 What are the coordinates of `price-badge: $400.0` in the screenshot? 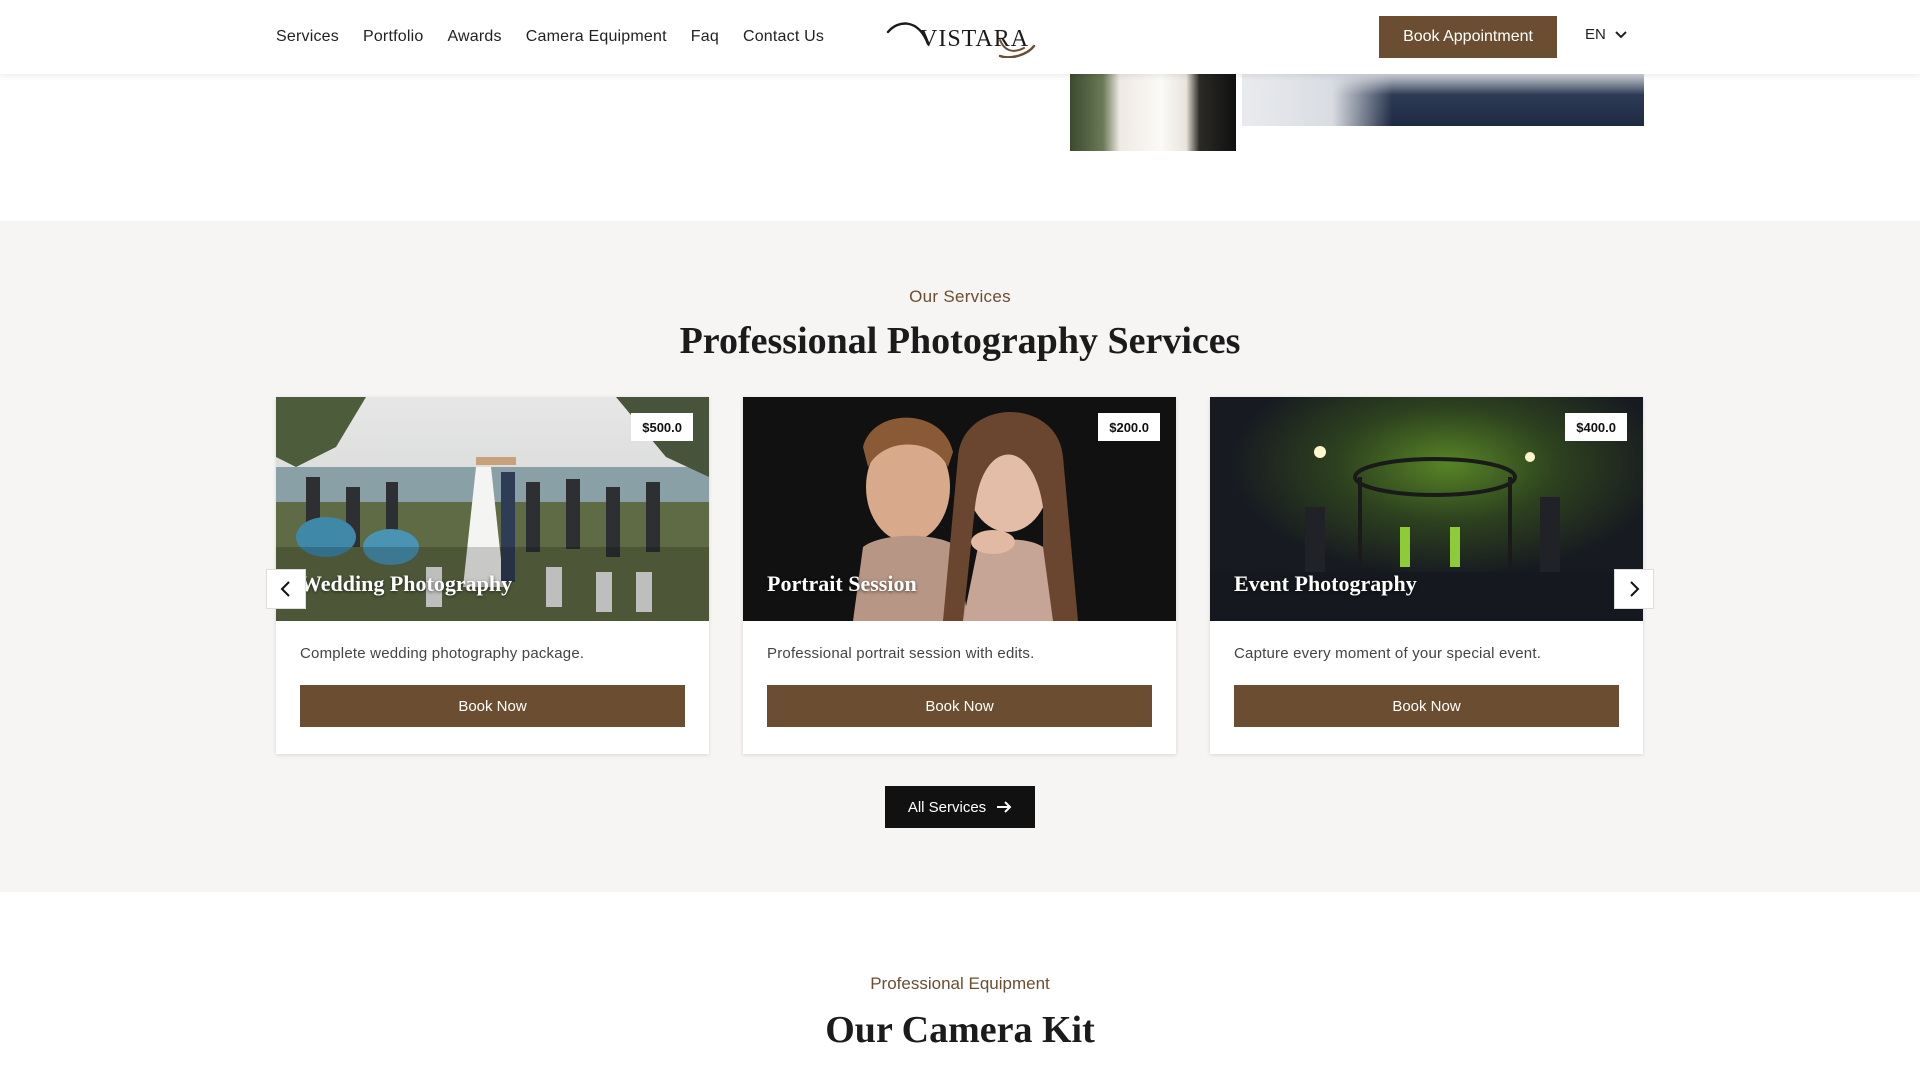 It's located at (1596, 427).